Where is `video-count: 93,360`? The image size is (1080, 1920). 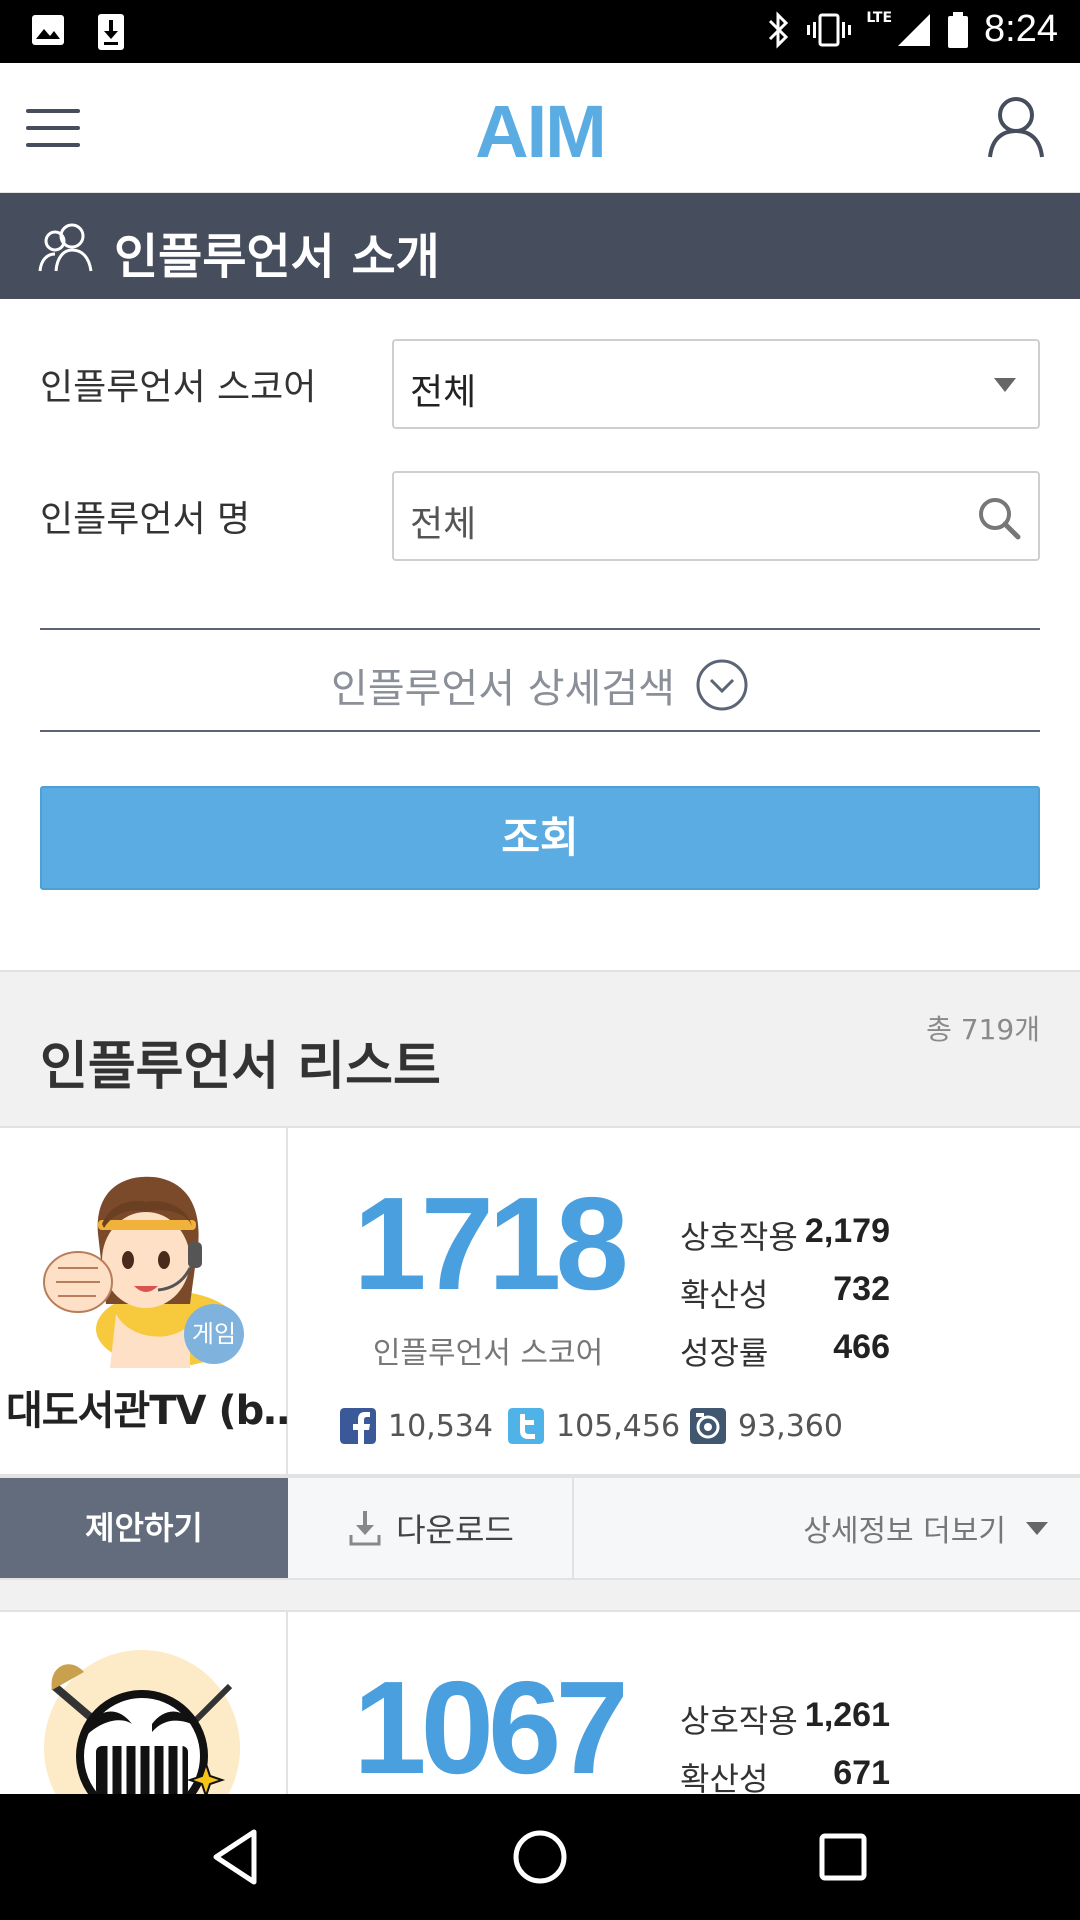 video-count: 93,360 is located at coordinates (790, 1426).